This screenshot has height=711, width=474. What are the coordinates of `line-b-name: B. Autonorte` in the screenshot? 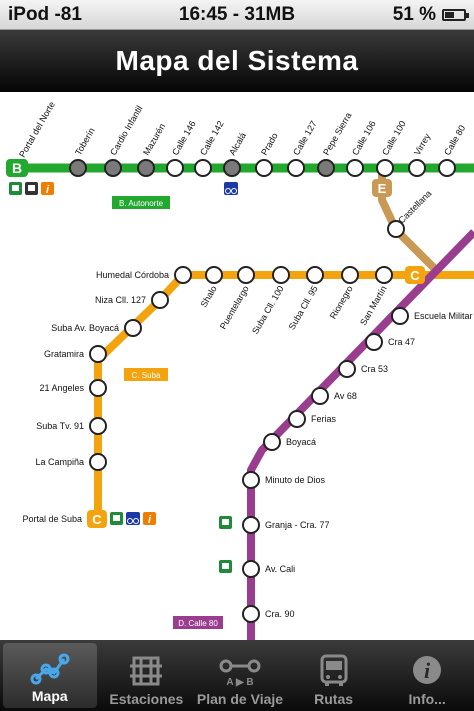 It's located at (141, 203).